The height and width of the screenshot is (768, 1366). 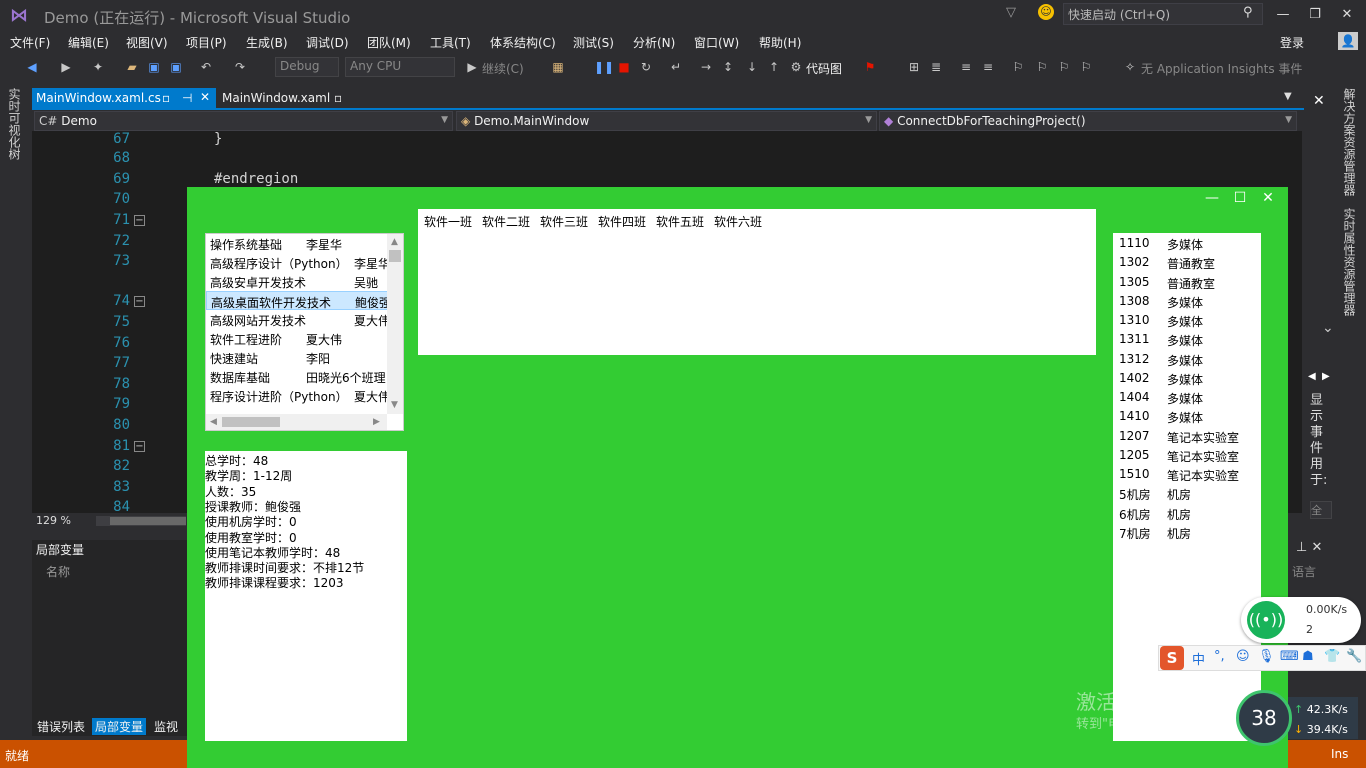 I want to click on class-item: 软件三班, so click(x=564, y=221).